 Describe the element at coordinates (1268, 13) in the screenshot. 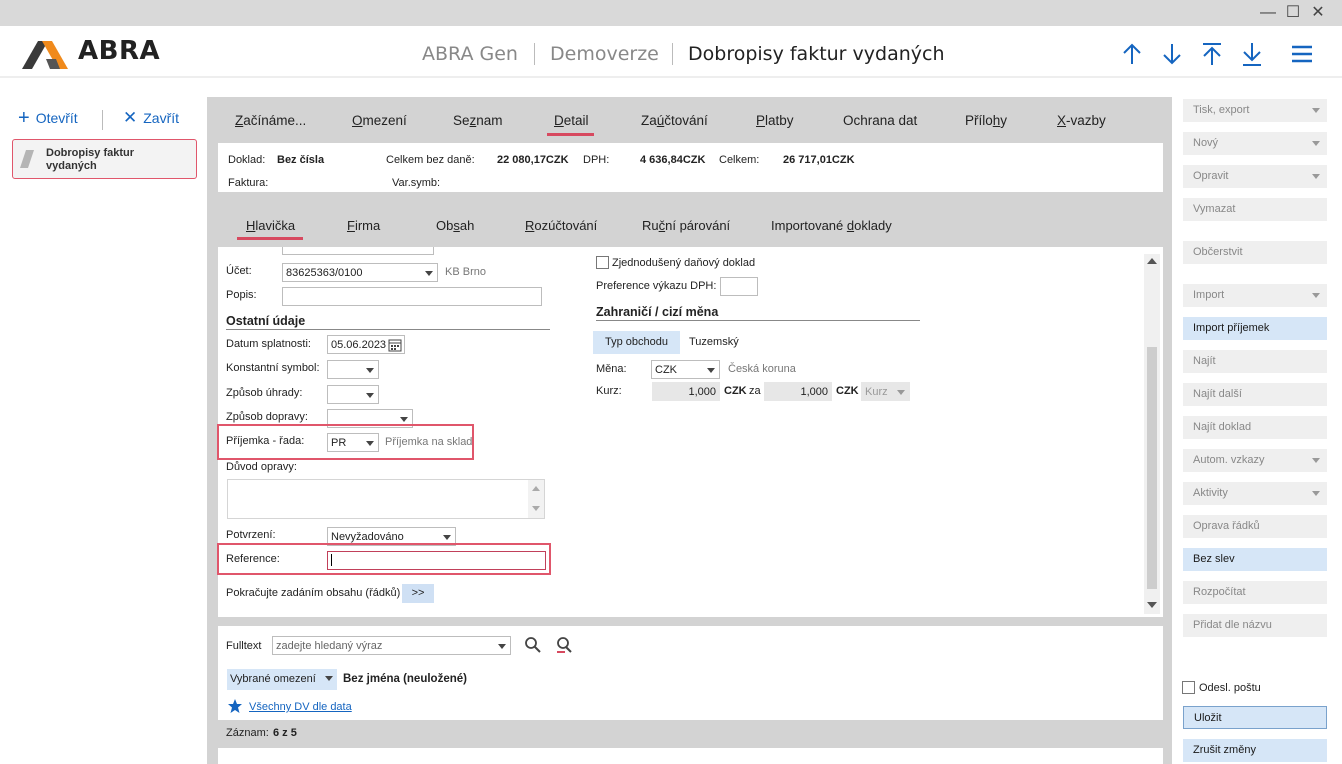

I see `minimize-icon: —` at that location.